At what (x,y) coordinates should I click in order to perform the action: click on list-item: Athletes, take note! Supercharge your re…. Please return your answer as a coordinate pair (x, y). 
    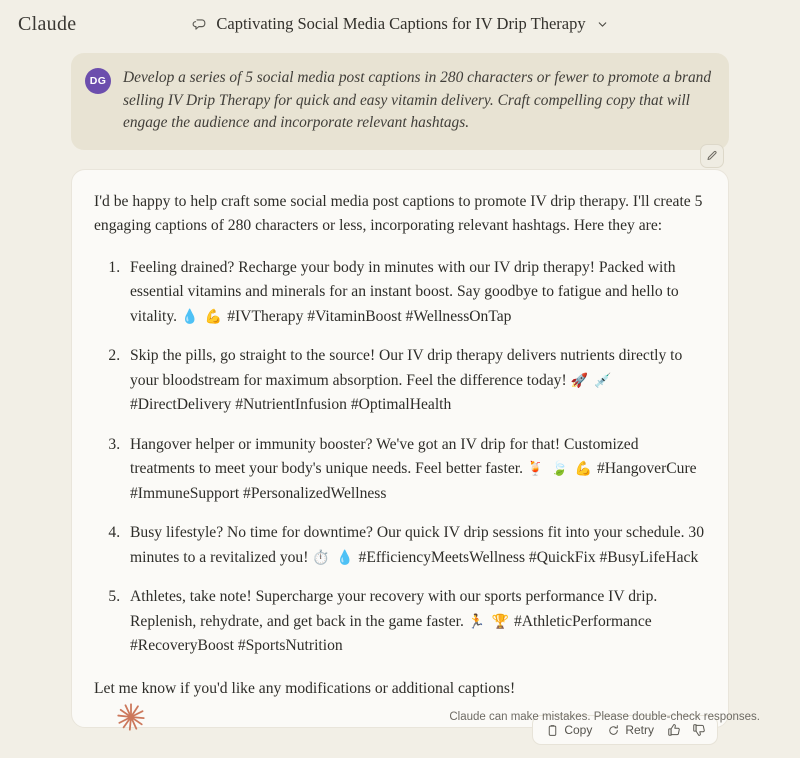
    Looking at the image, I should click on (415, 622).